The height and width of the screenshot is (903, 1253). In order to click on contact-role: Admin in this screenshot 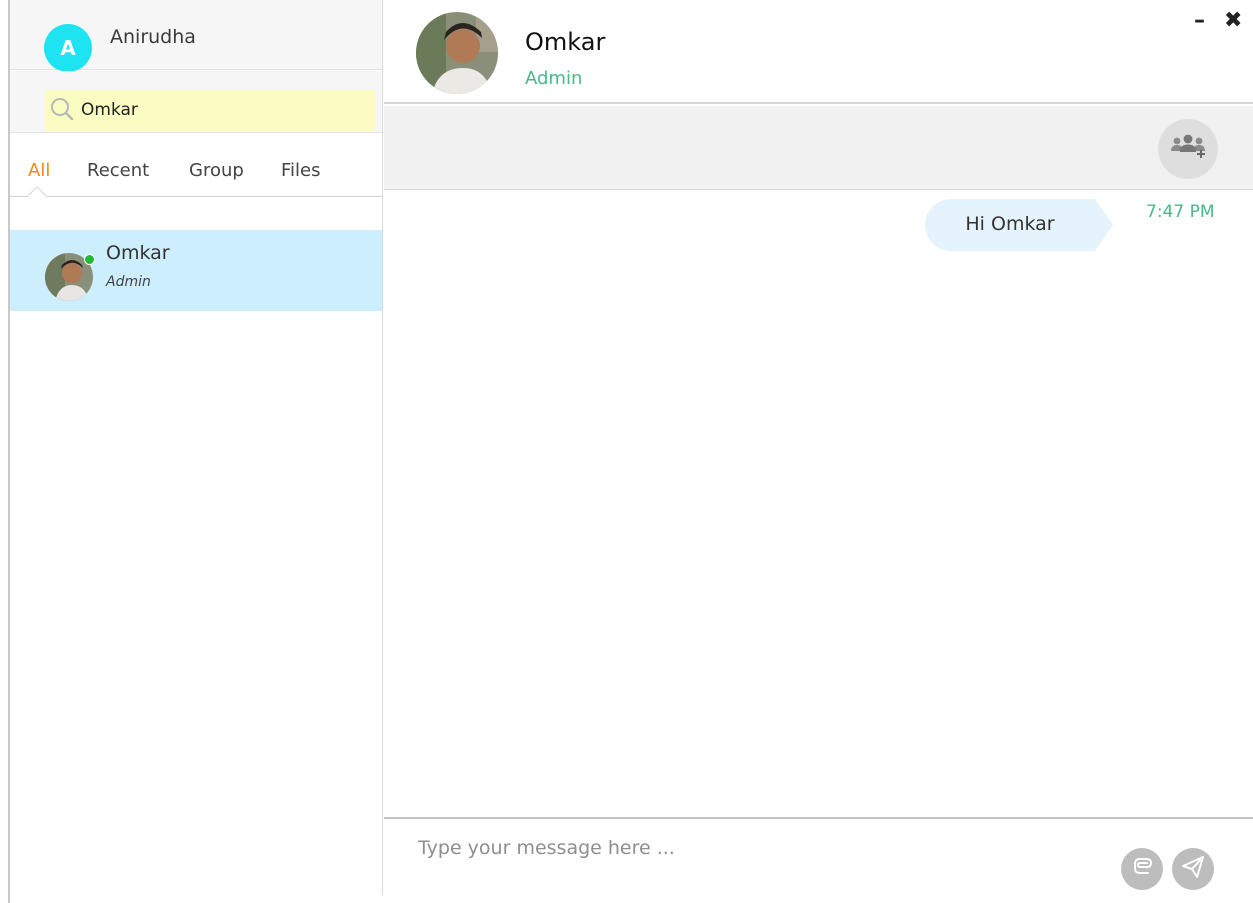, I will do `click(128, 282)`.